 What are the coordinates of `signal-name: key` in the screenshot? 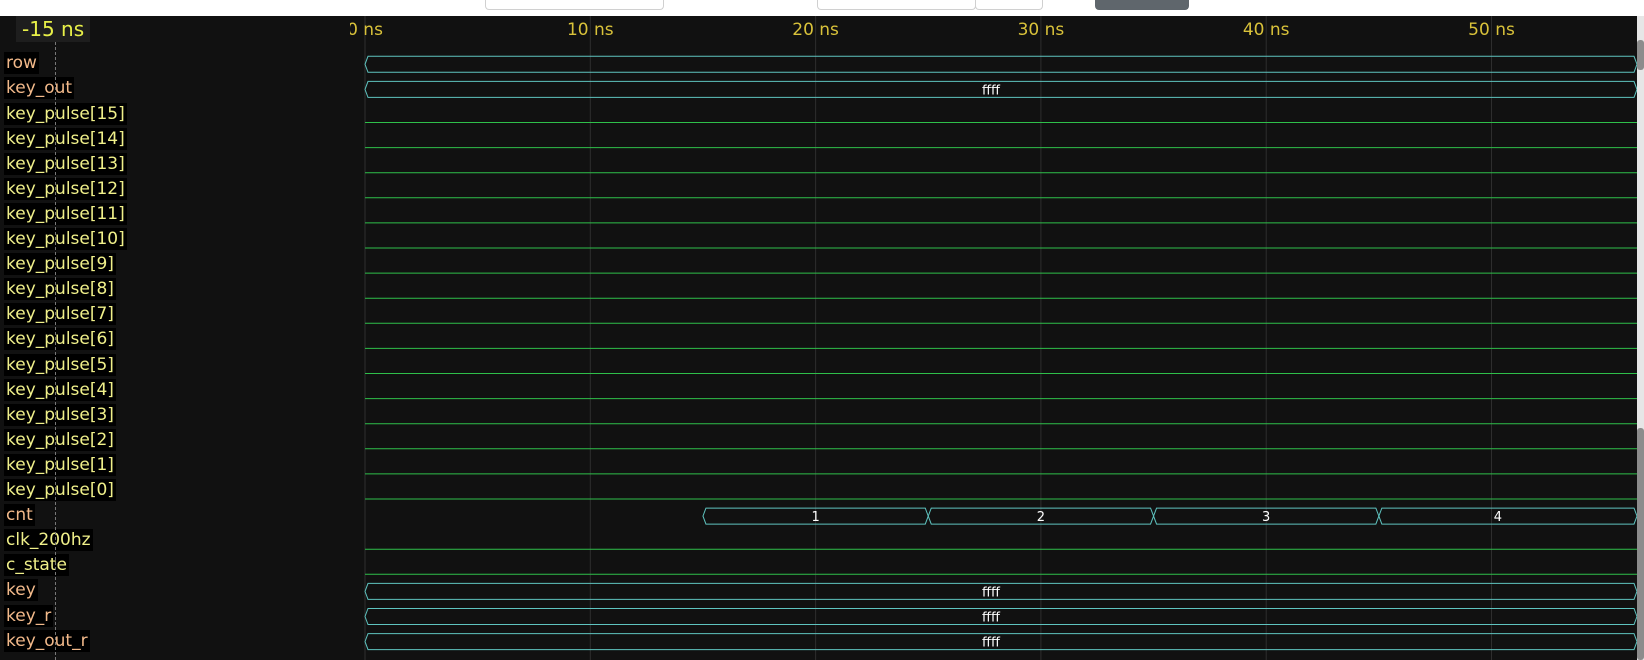 It's located at (21, 590).